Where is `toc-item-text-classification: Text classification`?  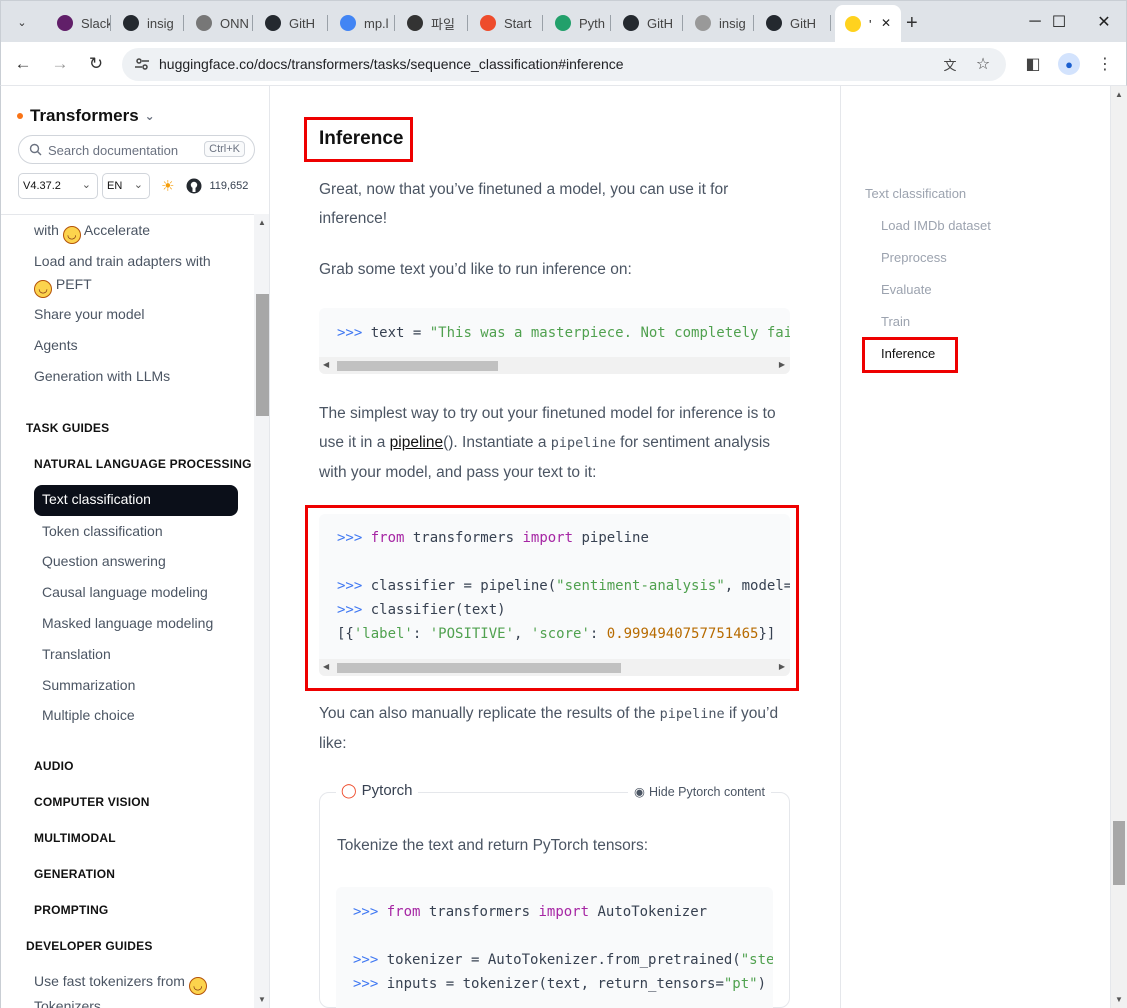 toc-item-text-classification: Text classification is located at coordinates (915, 193).